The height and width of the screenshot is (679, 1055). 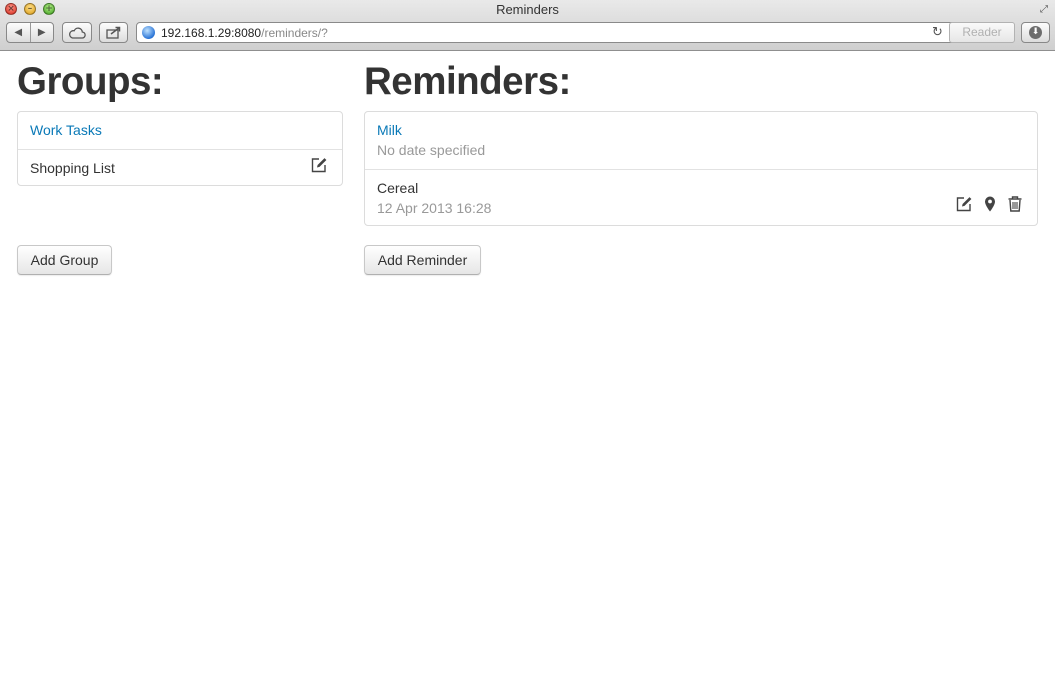 What do you see at coordinates (527, 9) in the screenshot?
I see `window-title: Reminders` at bounding box center [527, 9].